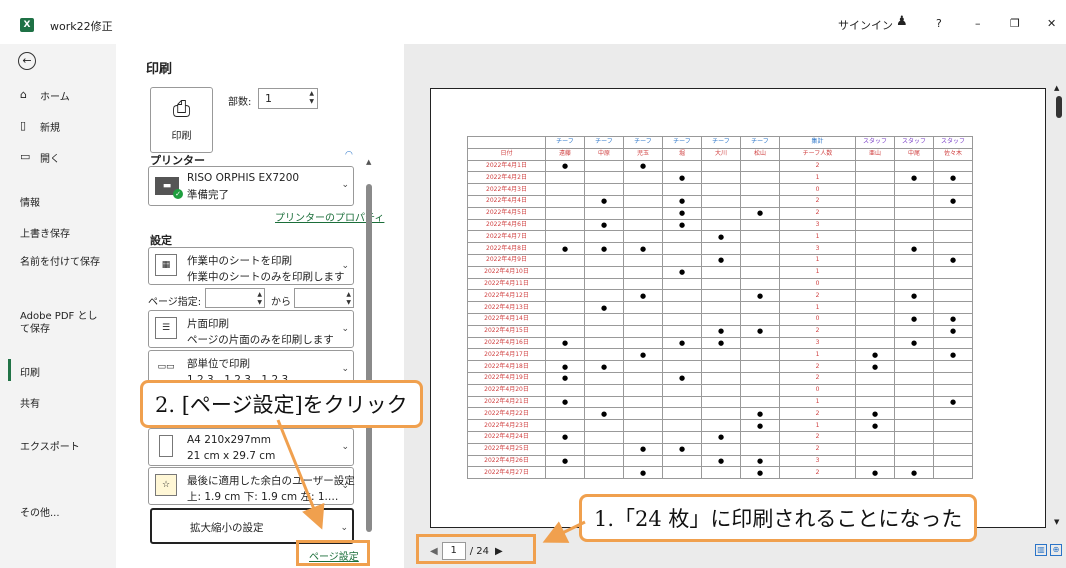  What do you see at coordinates (45, 95) in the screenshot?
I see `nav-home: ⌂ ホーム` at bounding box center [45, 95].